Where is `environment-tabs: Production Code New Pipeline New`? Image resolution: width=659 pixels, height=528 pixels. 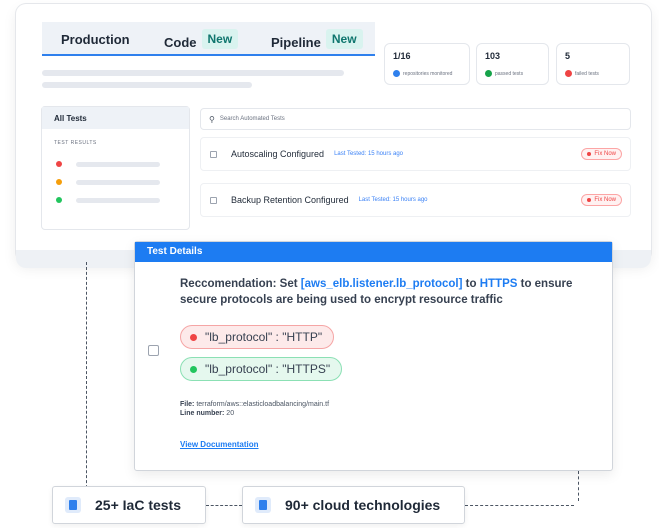 environment-tabs: Production Code New Pipeline New is located at coordinates (208, 39).